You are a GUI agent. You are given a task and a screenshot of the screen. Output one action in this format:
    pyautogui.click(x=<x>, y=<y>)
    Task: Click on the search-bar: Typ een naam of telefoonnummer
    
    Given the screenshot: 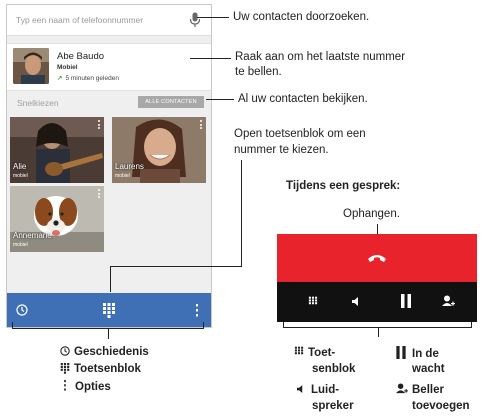 What is the action you would take?
    pyautogui.click(x=109, y=20)
    